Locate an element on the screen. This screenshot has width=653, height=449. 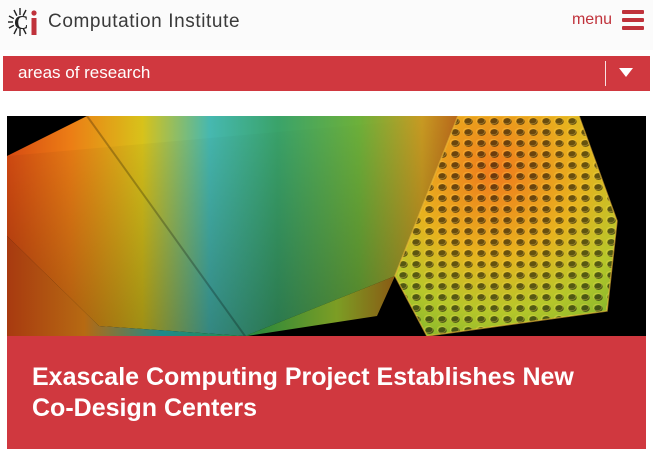
areas-dropdown-label: areas of research is located at coordinates (84, 72).